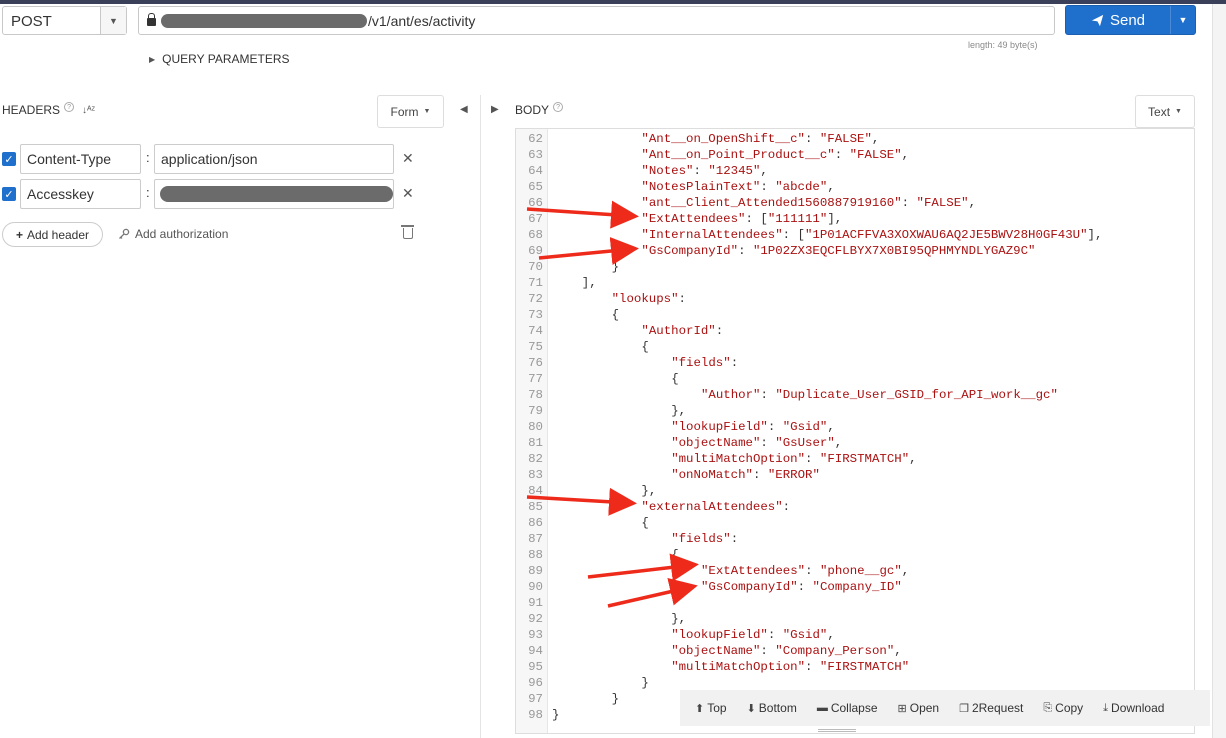 This screenshot has height=738, width=1226. What do you see at coordinates (596, 20) in the screenshot?
I see `url-input: /v1/ant/es/activity` at bounding box center [596, 20].